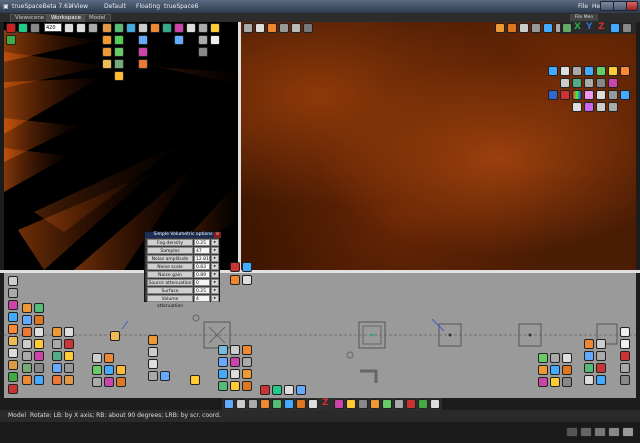 Image resolution: width=640 pixels, height=443 pixels. What do you see at coordinates (620, 6) in the screenshot?
I see `maximize-button` at bounding box center [620, 6].